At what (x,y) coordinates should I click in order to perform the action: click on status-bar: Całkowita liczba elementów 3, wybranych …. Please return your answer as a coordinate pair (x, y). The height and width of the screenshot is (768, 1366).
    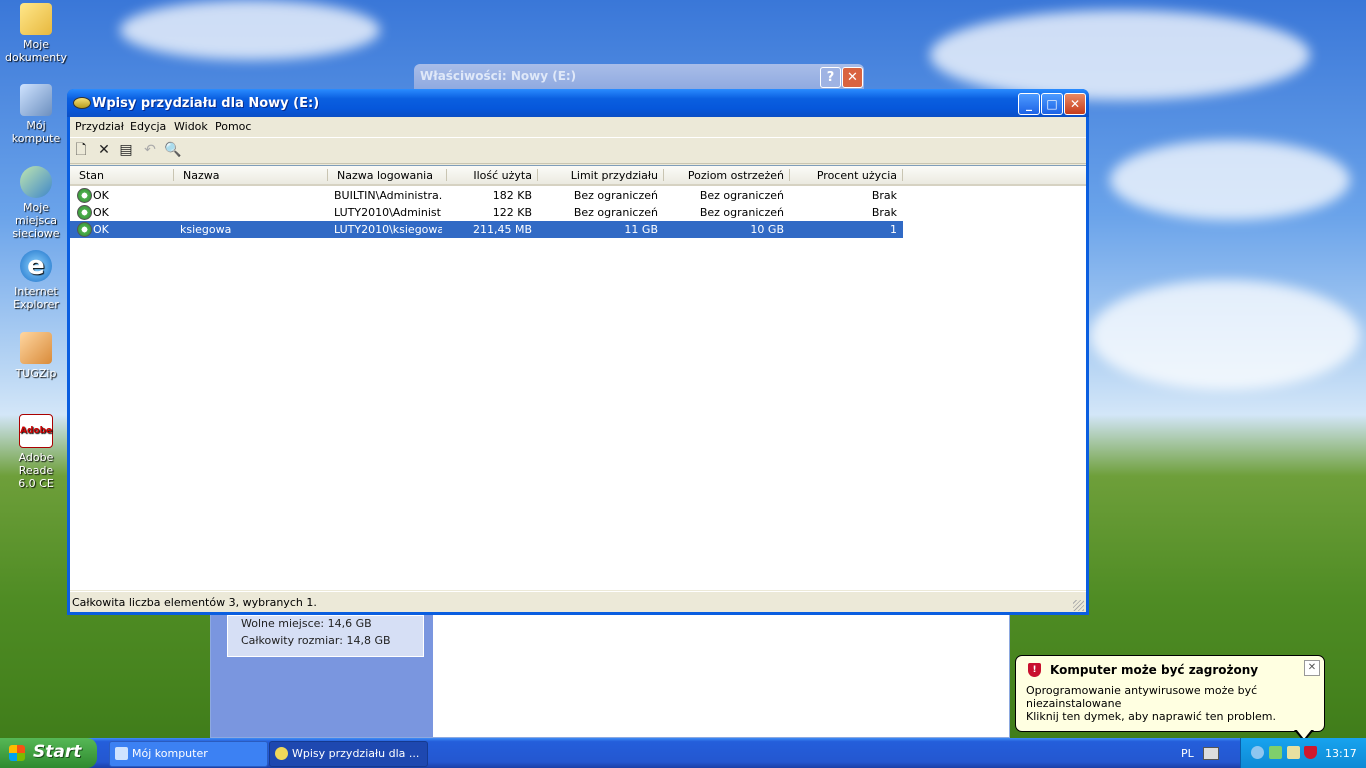
    Looking at the image, I should click on (578, 602).